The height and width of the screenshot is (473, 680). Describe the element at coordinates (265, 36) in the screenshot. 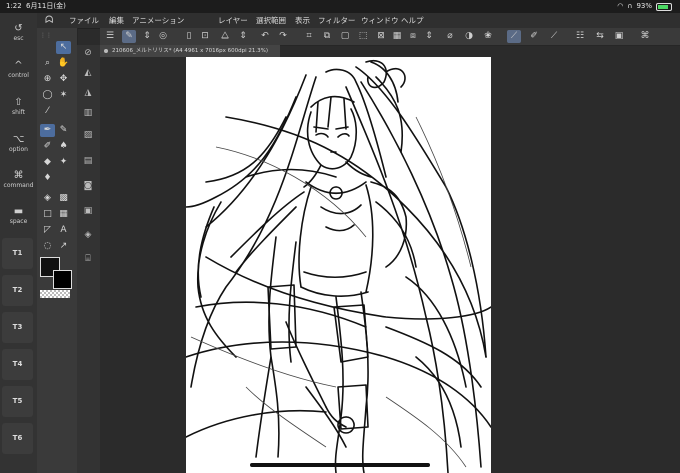

I see `undo-icon: ↶` at that location.